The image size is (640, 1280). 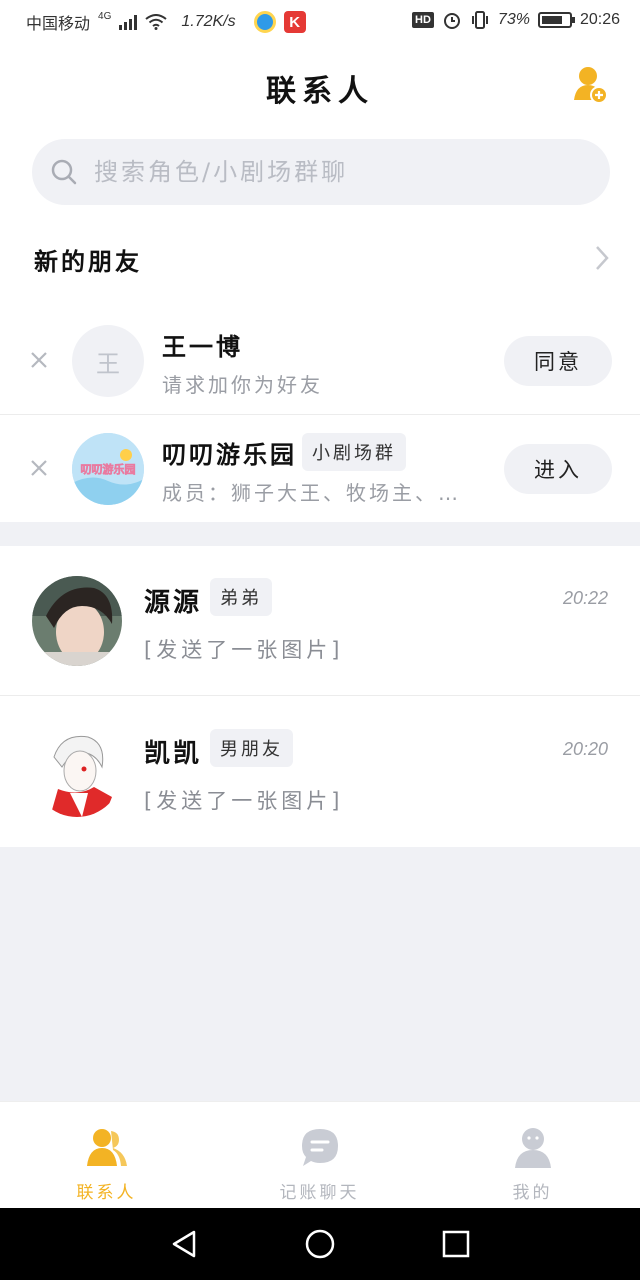 What do you see at coordinates (558, 469) in the screenshot?
I see `enter-button: 进入` at bounding box center [558, 469].